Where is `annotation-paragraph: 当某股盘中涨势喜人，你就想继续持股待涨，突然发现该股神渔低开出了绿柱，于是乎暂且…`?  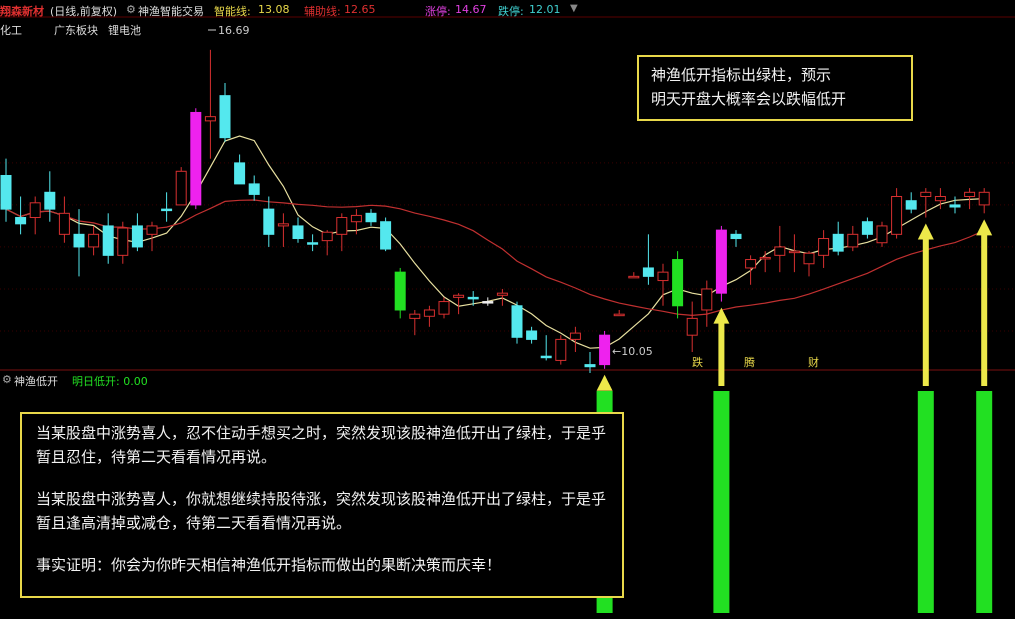
annotation-paragraph: 当某股盘中涨势喜人，你就想继续持股待涨，突然发现该股神渔低开出了绿柱，于是乎暂且… is located at coordinates (321, 511).